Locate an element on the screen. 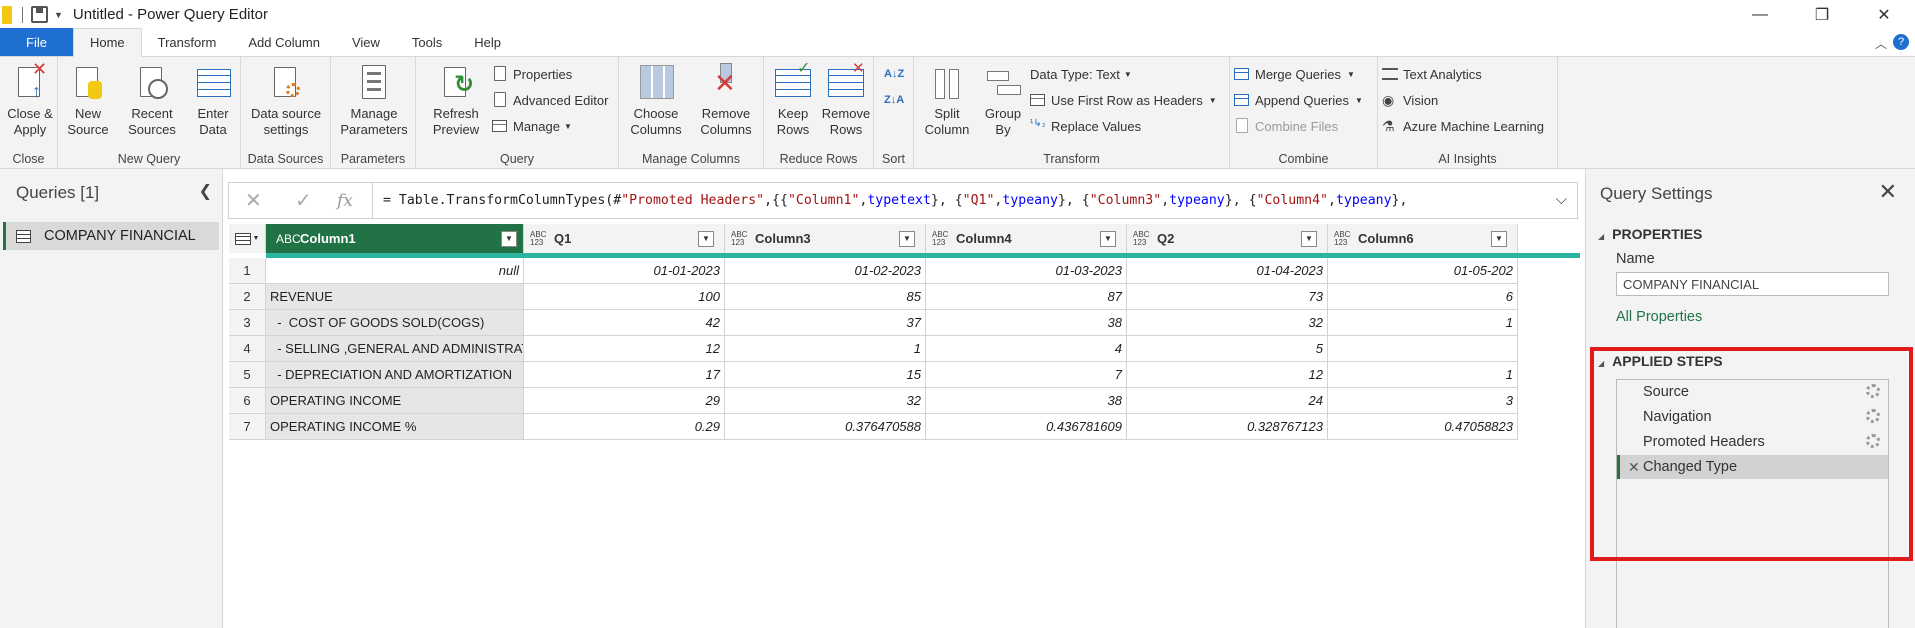  collapse-queries-icon: ❮ is located at coordinates (205, 191).